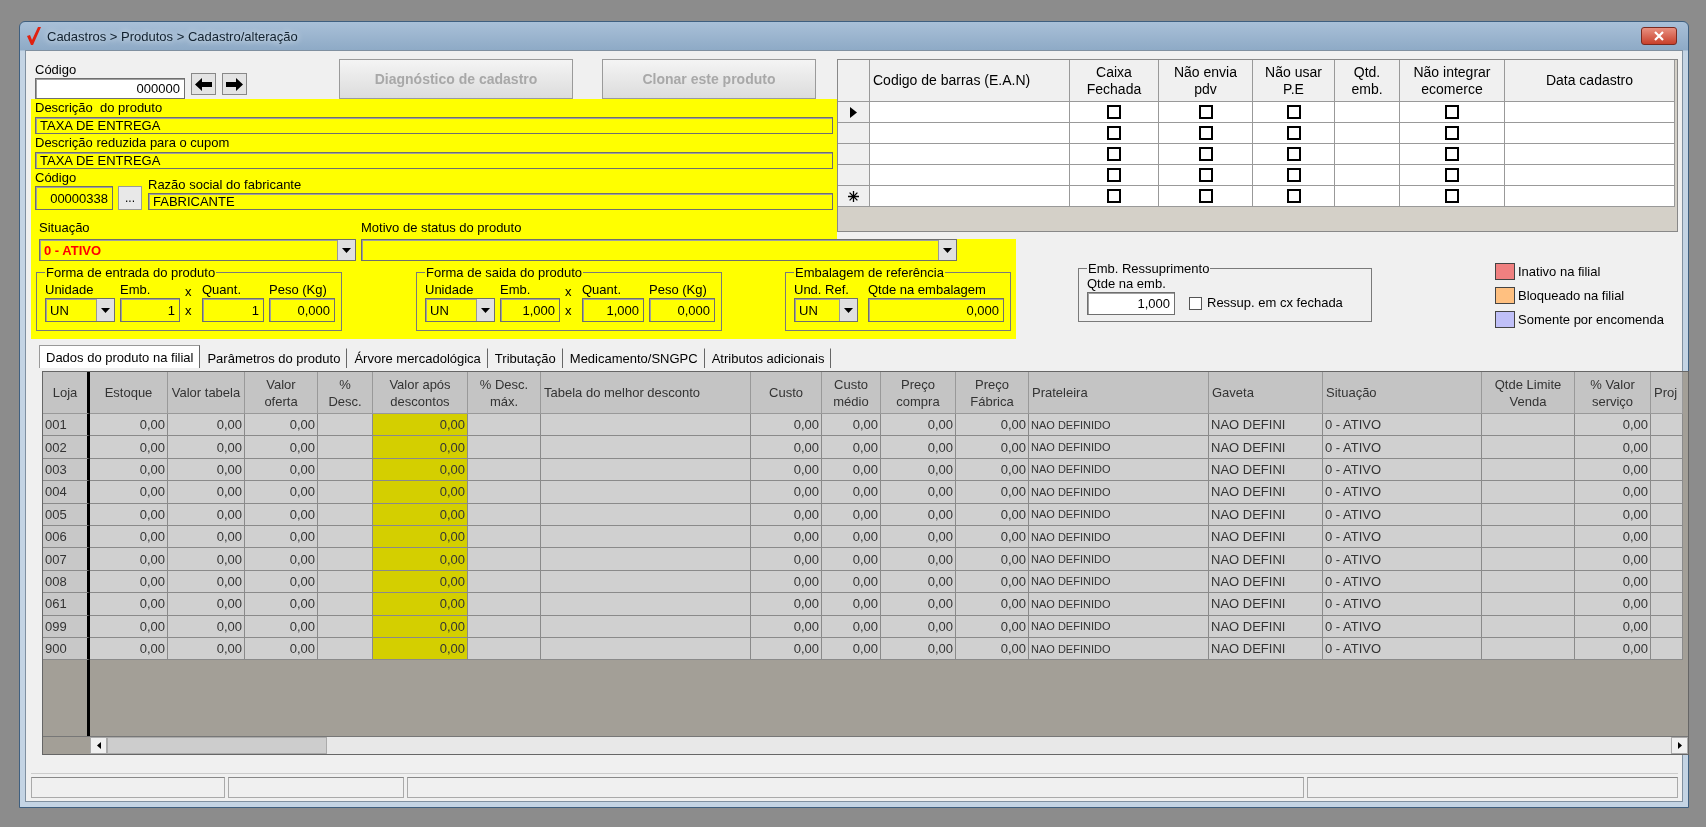 This screenshot has width=1706, height=827. I want to click on field-label: Motivo de status do produto, so click(441, 228).